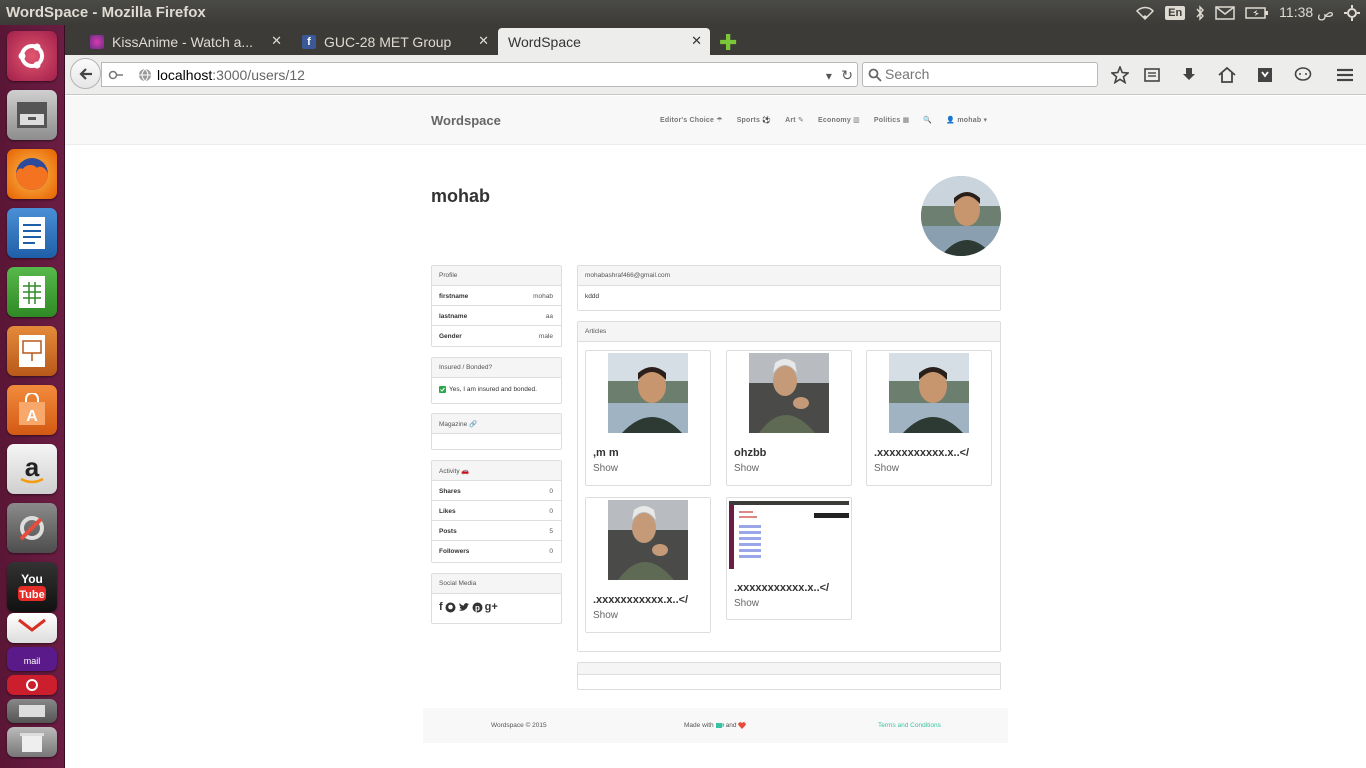 This screenshot has width=1366, height=768. What do you see at coordinates (1145, 13) in the screenshot?
I see `wifi-icon` at bounding box center [1145, 13].